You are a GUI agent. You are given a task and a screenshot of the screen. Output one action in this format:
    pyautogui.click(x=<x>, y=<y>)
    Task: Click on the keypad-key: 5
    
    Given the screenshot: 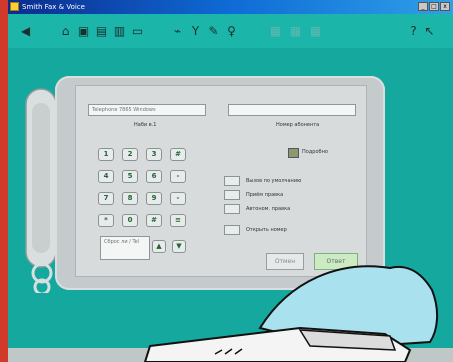 What is the action you would take?
    pyautogui.click(x=130, y=176)
    